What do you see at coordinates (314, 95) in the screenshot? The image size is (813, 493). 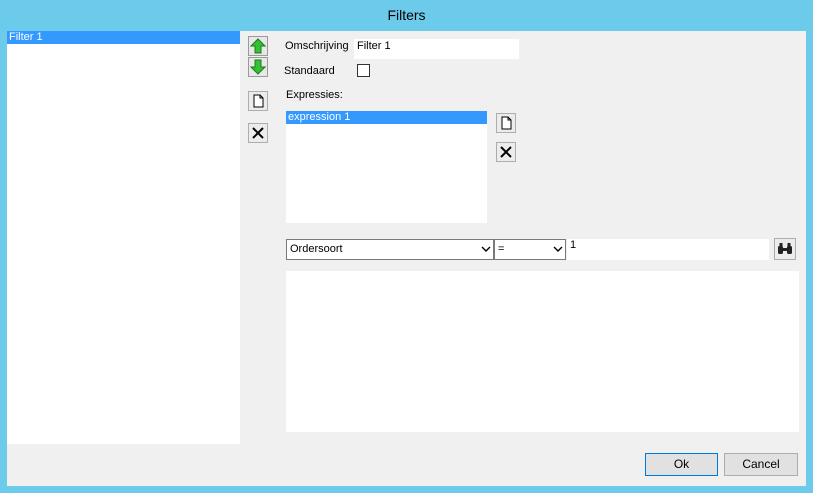 I see `expressions-label: Expressies:` at bounding box center [314, 95].